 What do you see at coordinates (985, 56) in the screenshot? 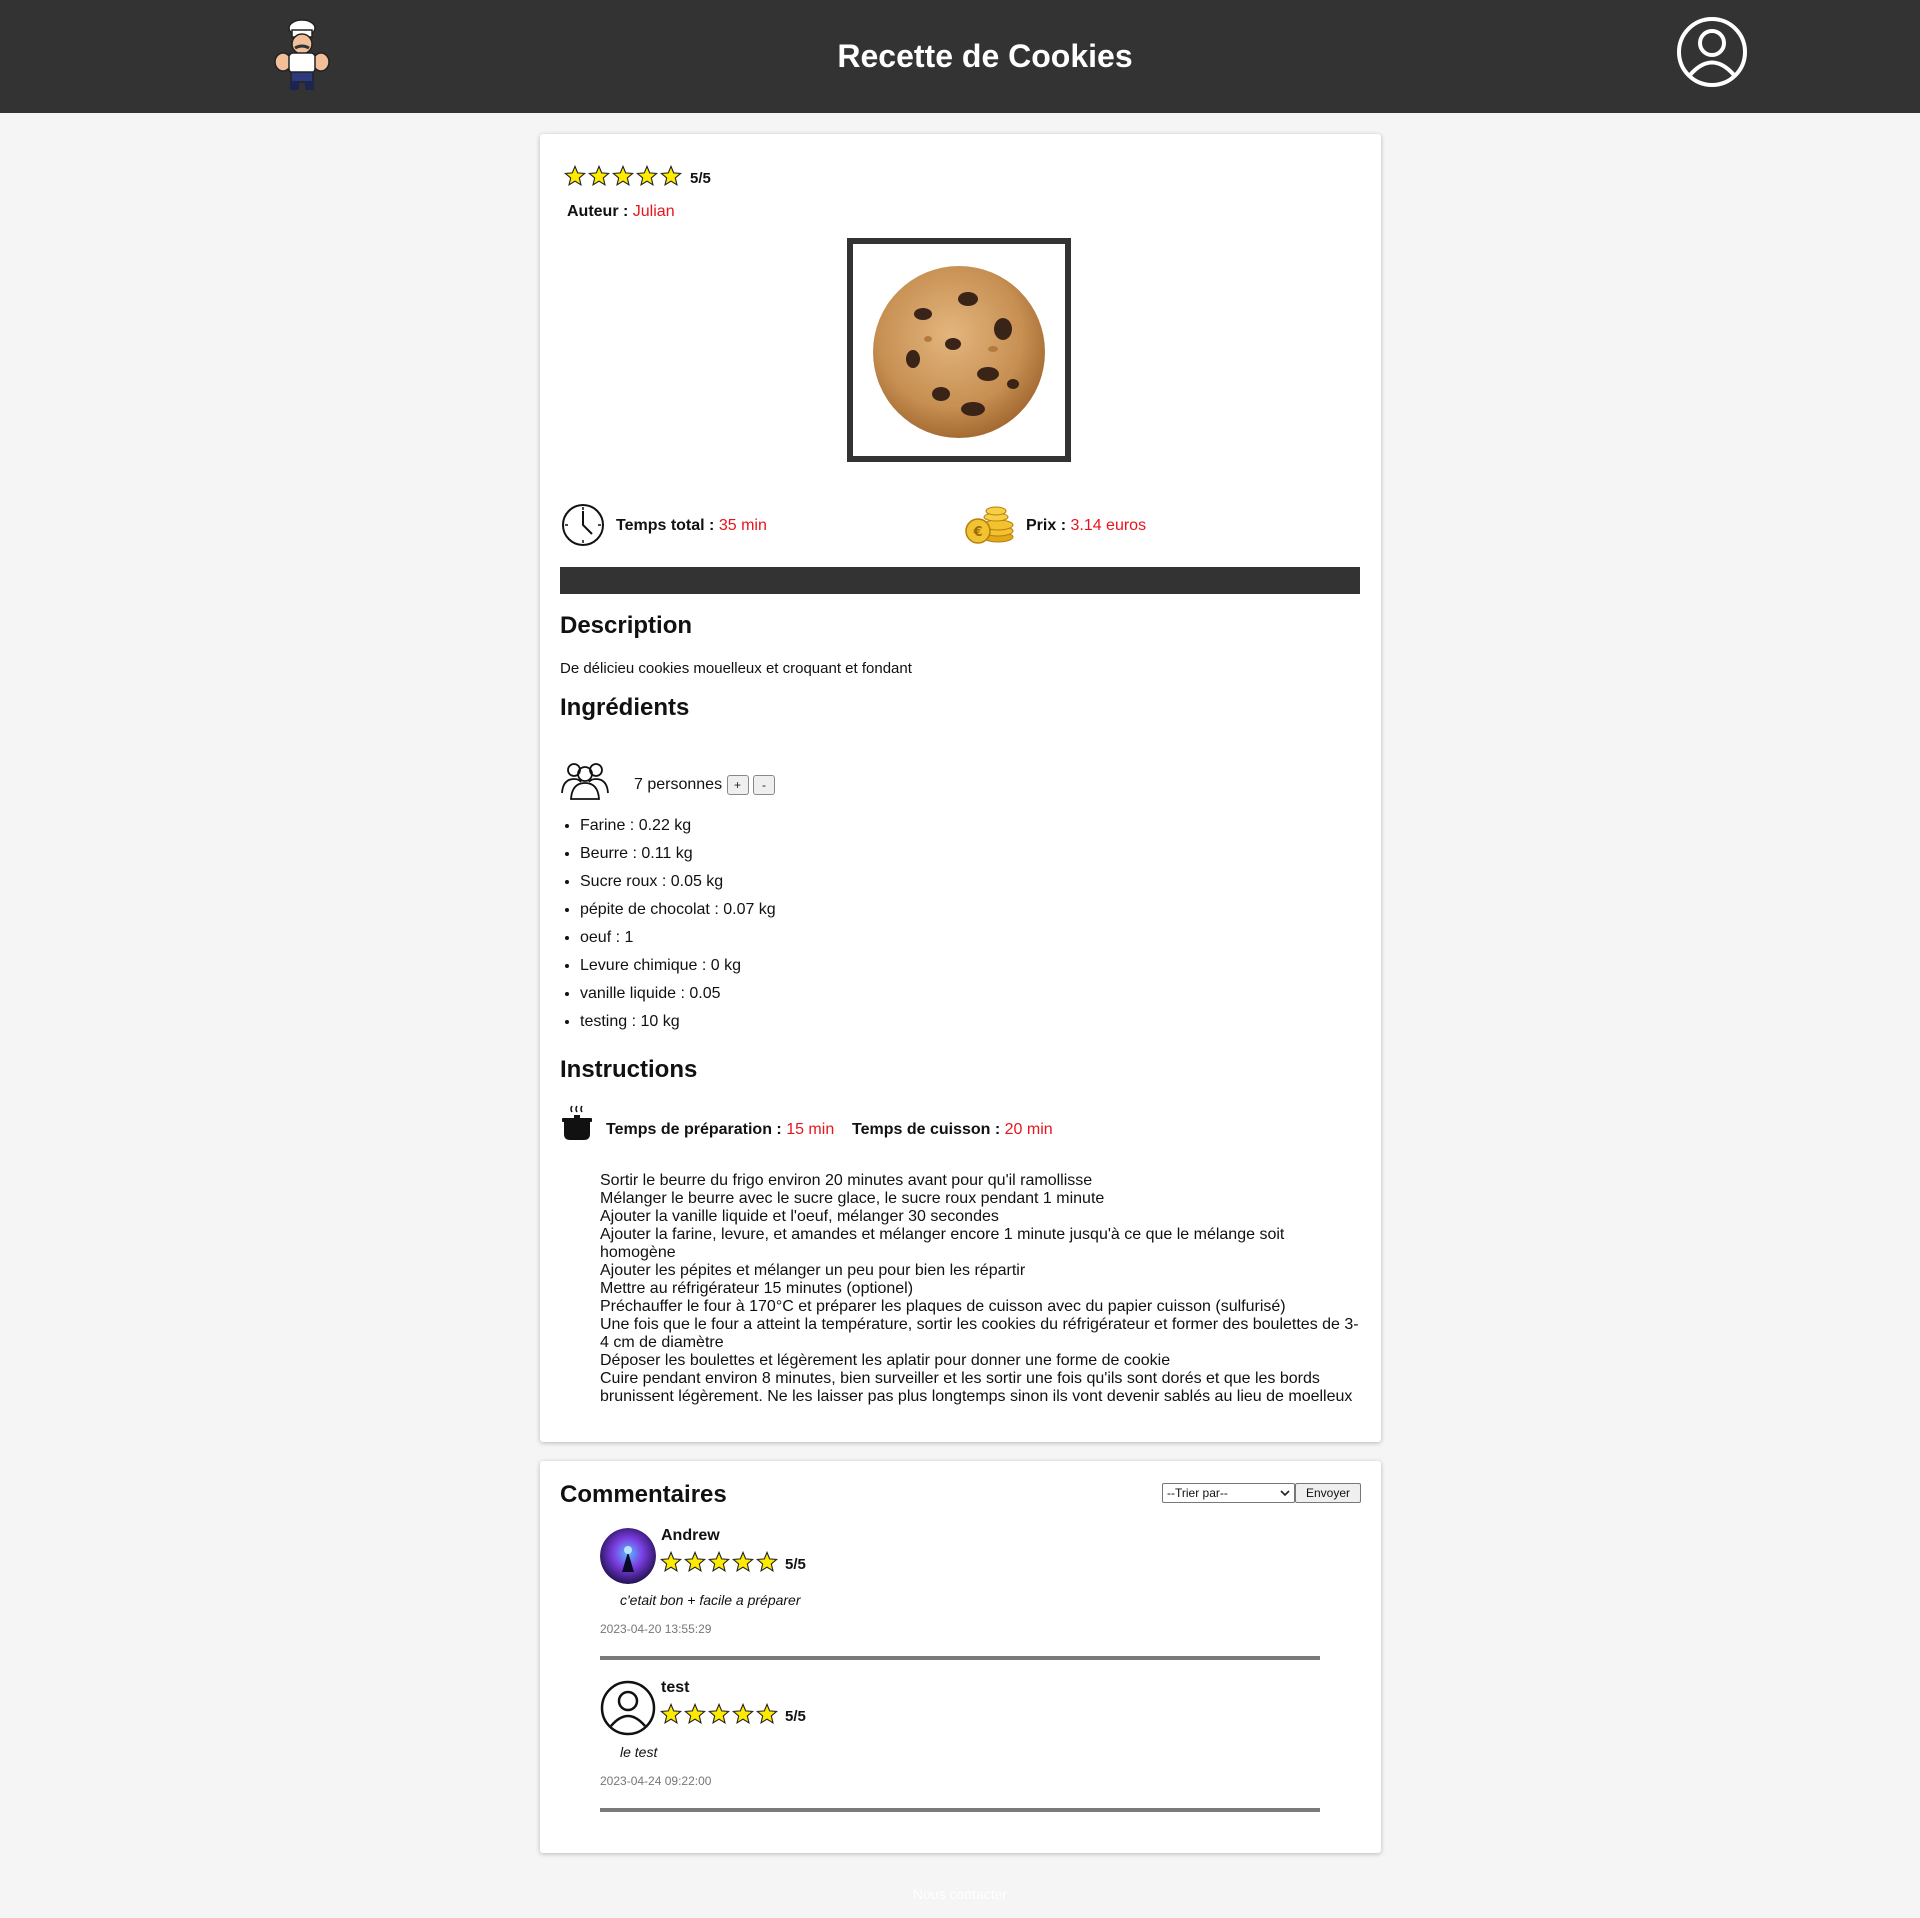
I see `page-title: Recette de Cookies` at bounding box center [985, 56].